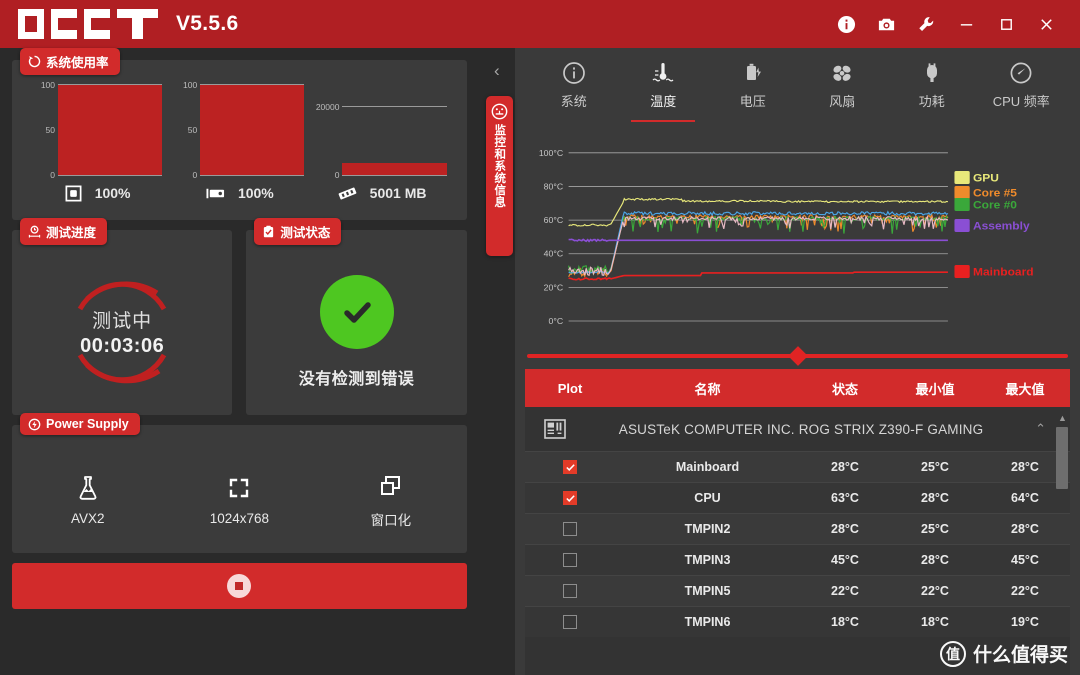 Image resolution: width=1080 pixels, height=675 pixels. I want to click on test-progress-badge: 测试进度, so click(64, 231).